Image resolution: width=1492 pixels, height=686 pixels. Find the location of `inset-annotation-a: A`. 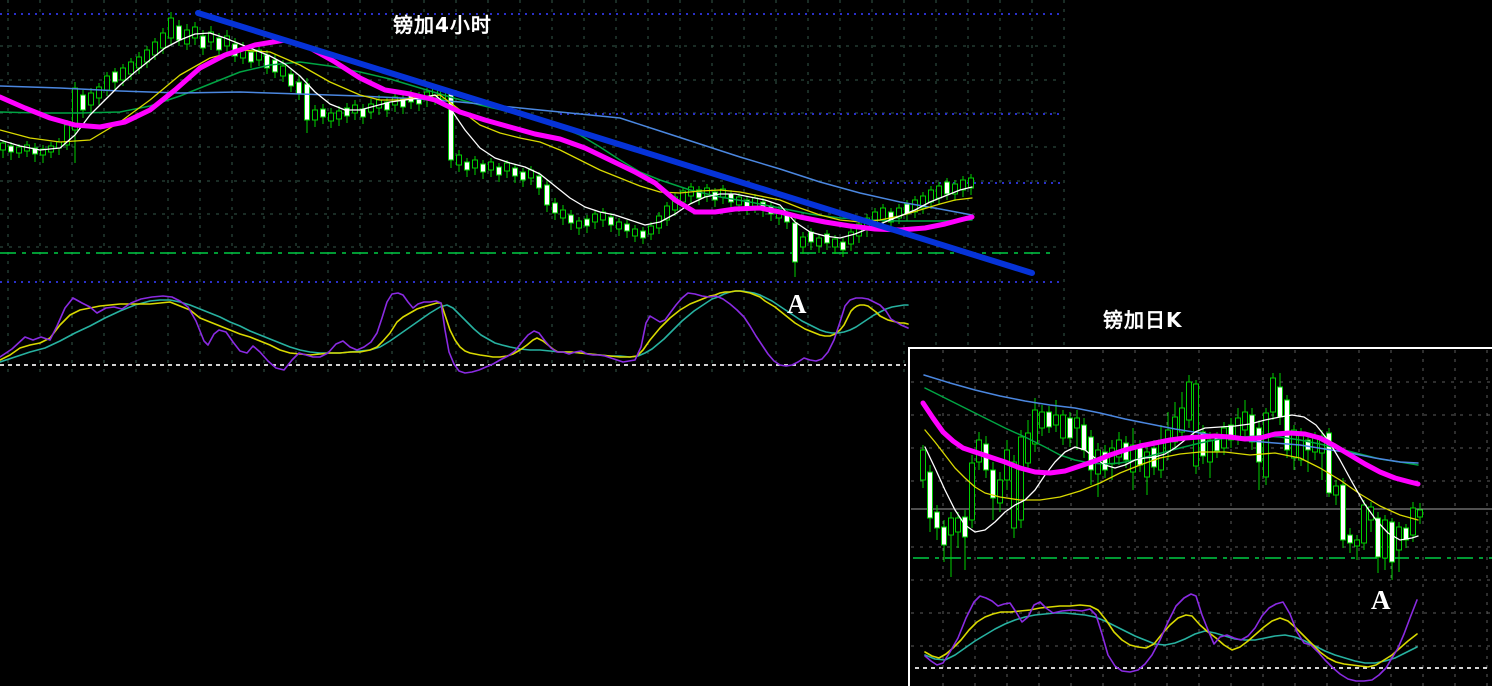

inset-annotation-a: A is located at coordinates (1381, 600).